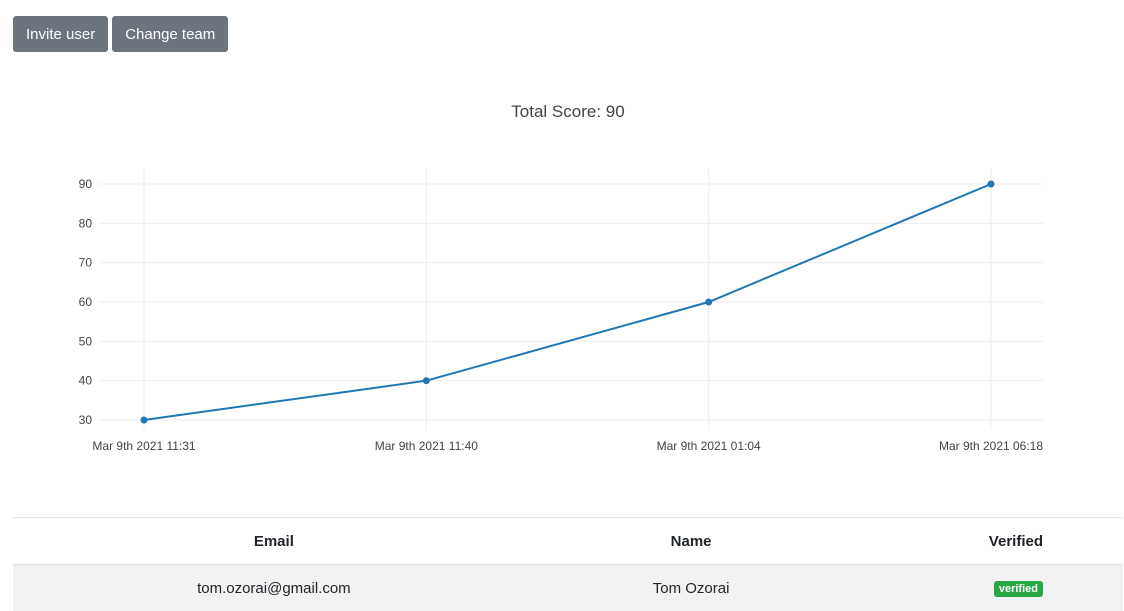 The image size is (1124, 611). What do you see at coordinates (691, 541) in the screenshot?
I see `name-column-header: Name` at bounding box center [691, 541].